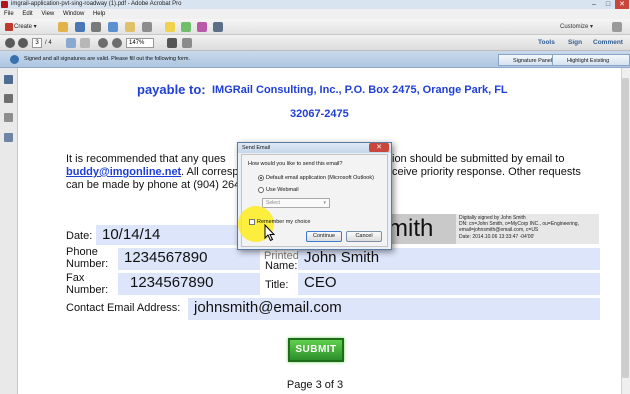  What do you see at coordinates (146, 159) in the screenshot?
I see `body-text-fragment-1: It is recommended that any ques` at bounding box center [146, 159].